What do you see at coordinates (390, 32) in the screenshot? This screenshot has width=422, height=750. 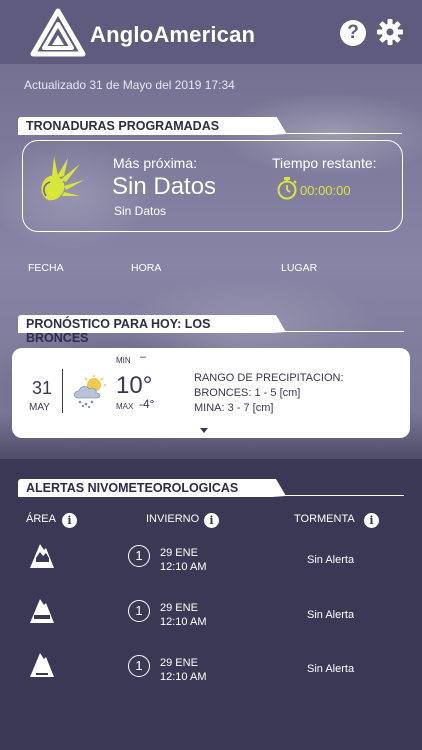 I see `gear-icon` at bounding box center [390, 32].